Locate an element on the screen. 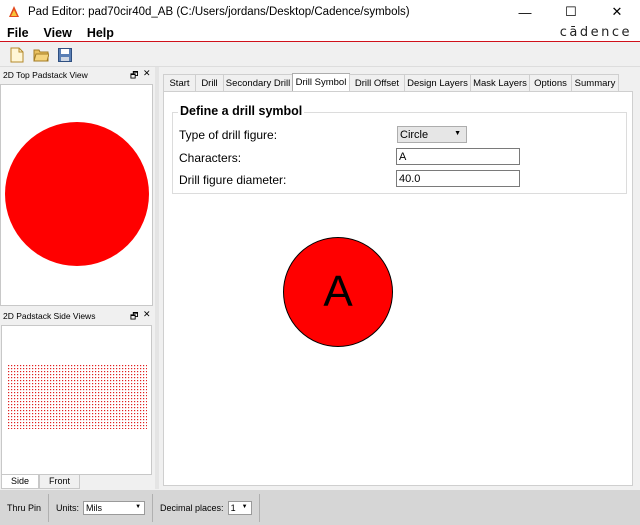 The width and height of the screenshot is (640, 525). close-window-button: ✕ is located at coordinates (617, 12).